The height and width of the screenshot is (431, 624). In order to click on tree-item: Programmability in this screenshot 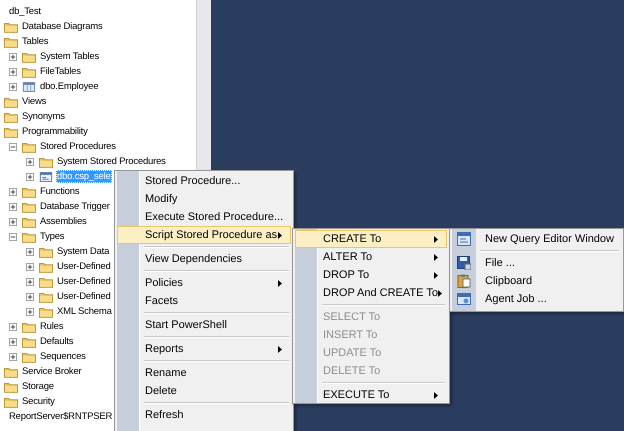, I will do `click(55, 131)`.